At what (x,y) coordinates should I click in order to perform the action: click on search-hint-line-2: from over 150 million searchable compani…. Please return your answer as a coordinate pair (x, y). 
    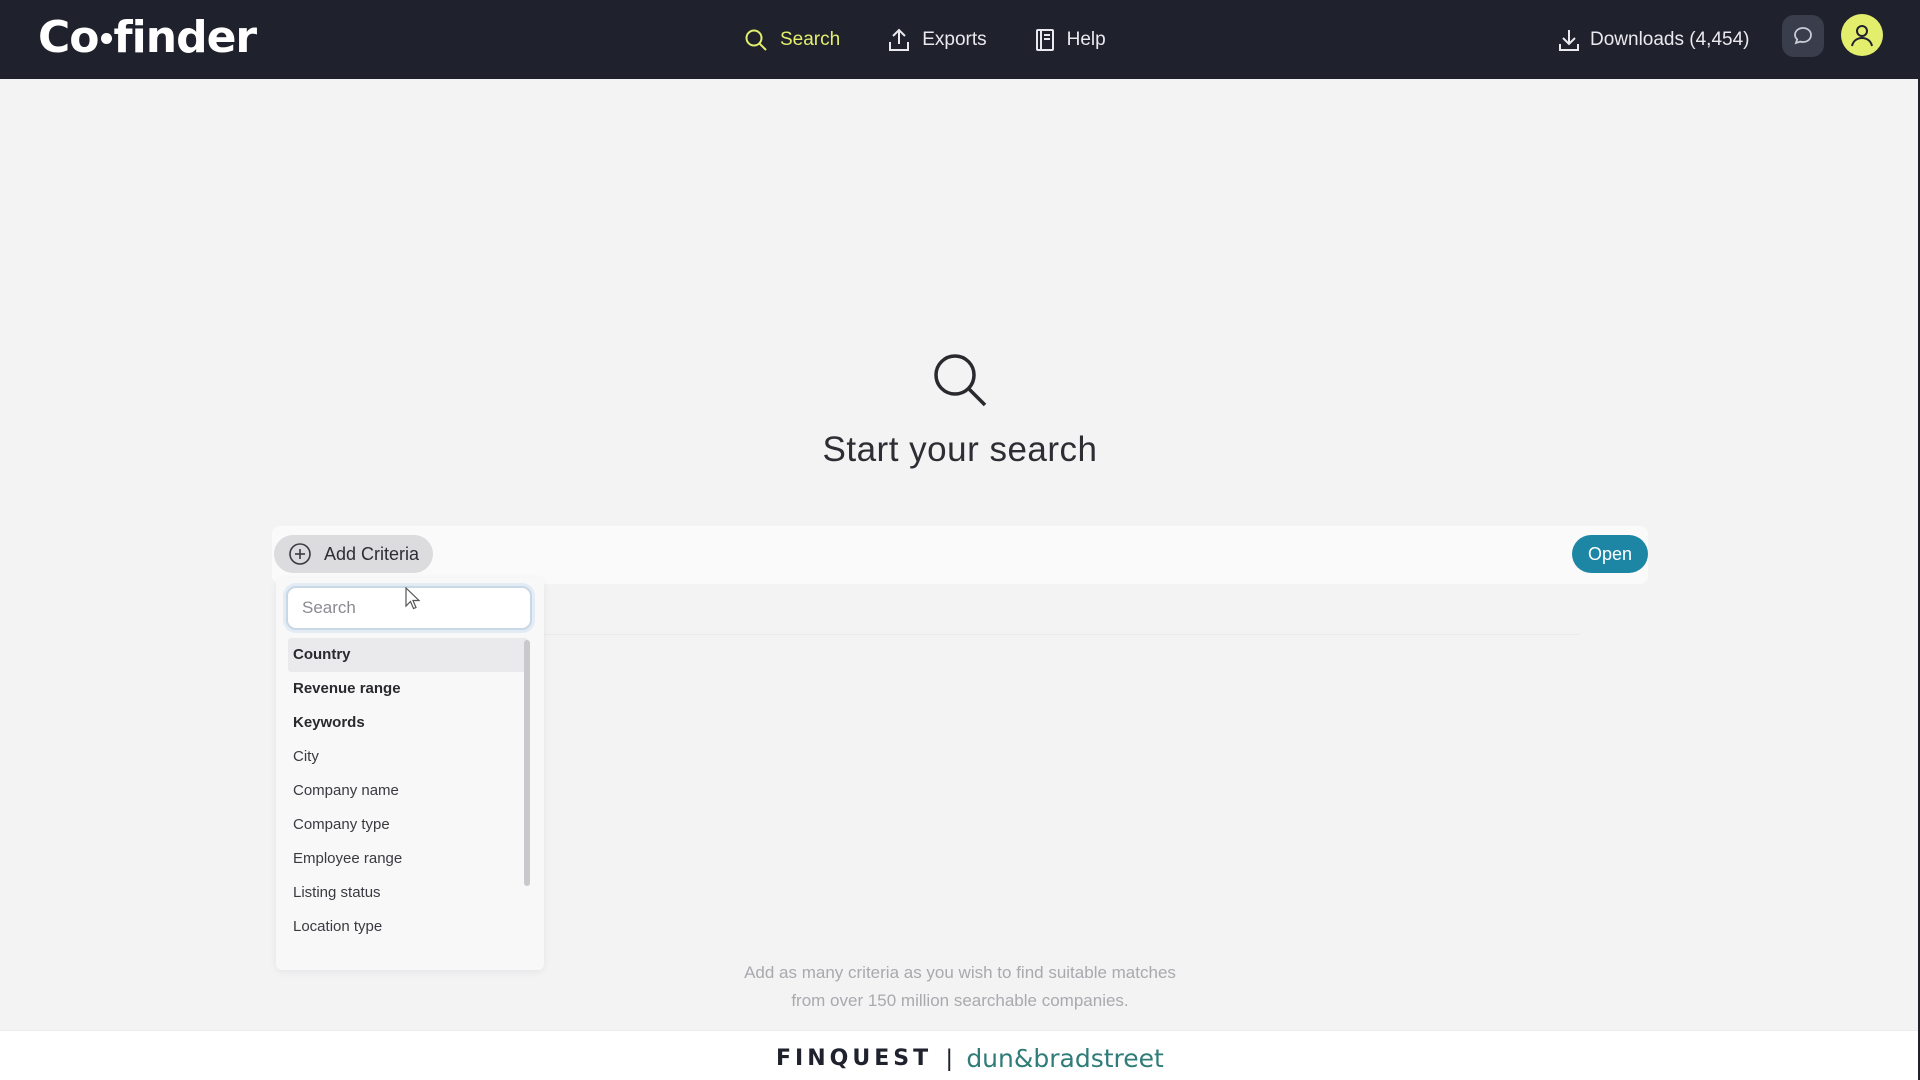
    Looking at the image, I should click on (960, 1000).